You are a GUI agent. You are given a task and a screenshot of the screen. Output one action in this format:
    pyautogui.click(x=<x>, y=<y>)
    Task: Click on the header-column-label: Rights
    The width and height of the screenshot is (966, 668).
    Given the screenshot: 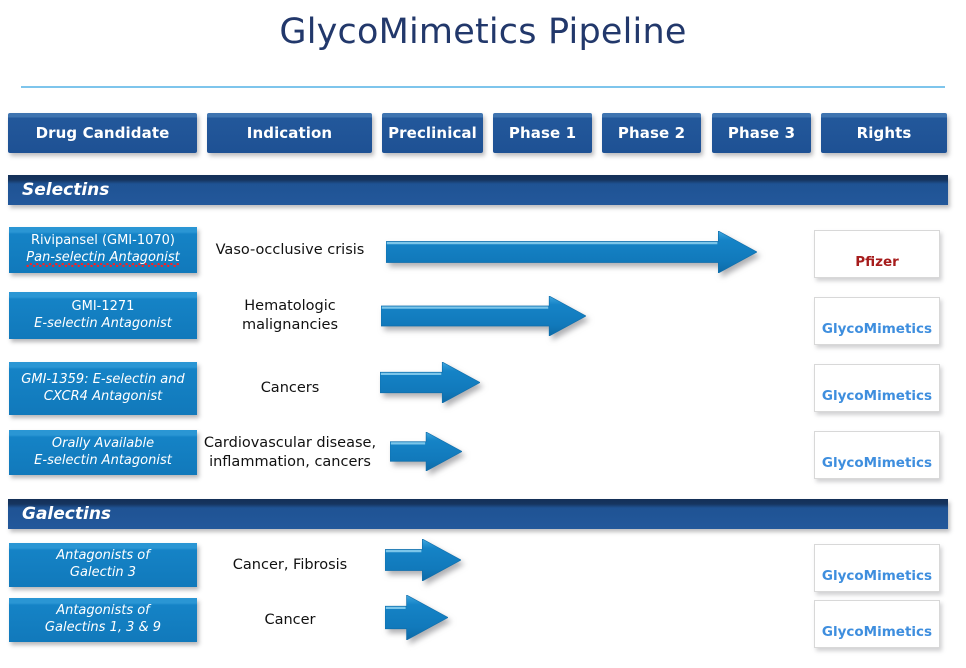 What is the action you would take?
    pyautogui.click(x=884, y=133)
    